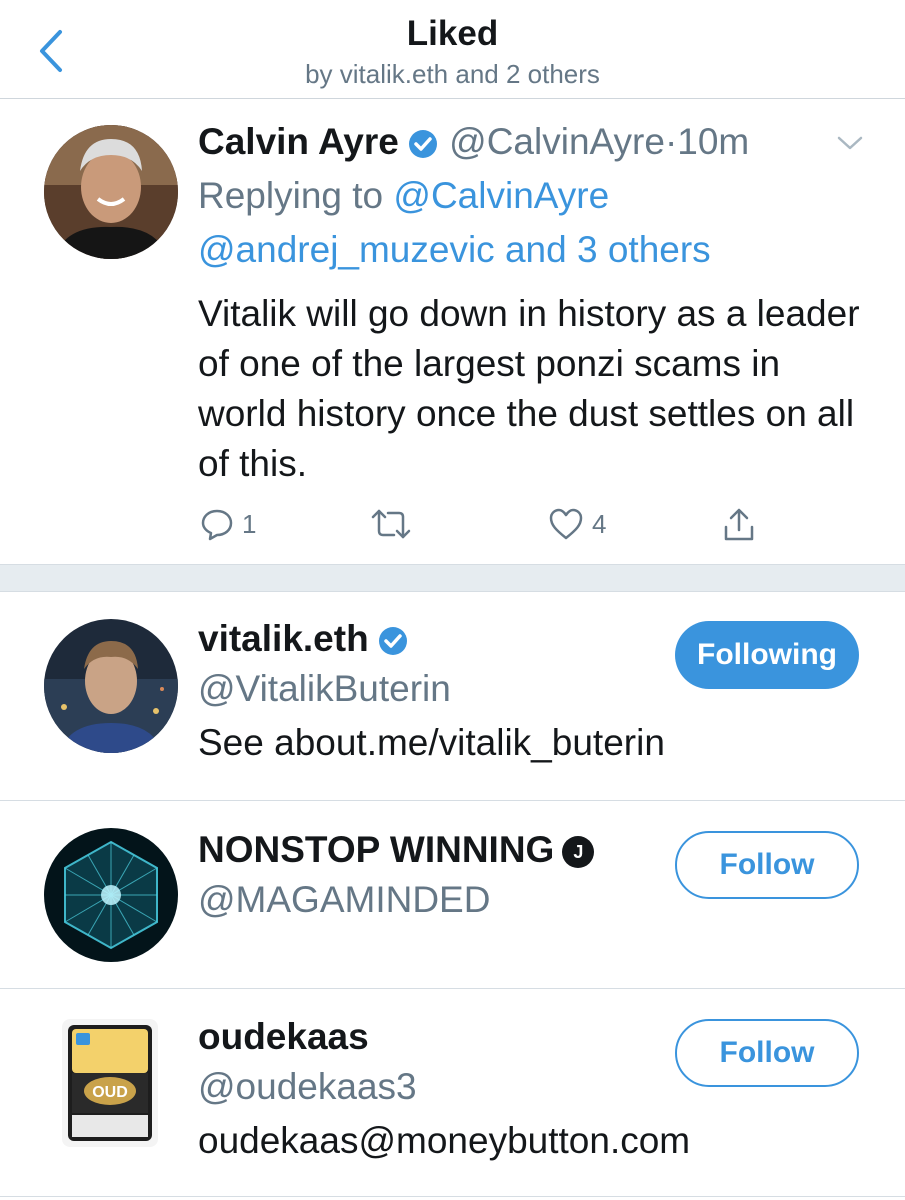 This screenshot has width=905, height=1200. Describe the element at coordinates (501, 195) in the screenshot. I see `replying-to-link-1: @CalvinAyre` at that location.